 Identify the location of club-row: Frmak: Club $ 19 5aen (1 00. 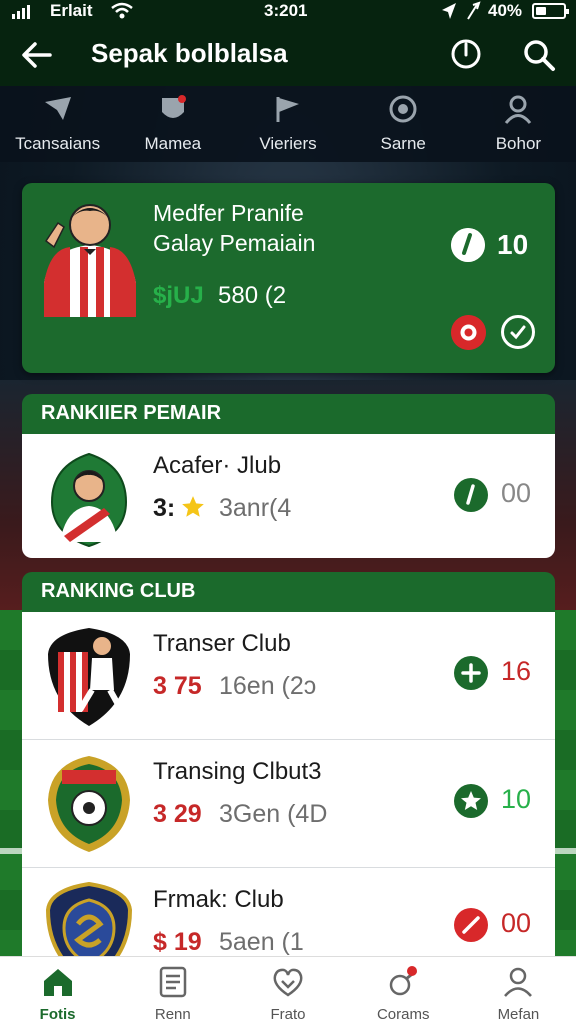
(288, 912).